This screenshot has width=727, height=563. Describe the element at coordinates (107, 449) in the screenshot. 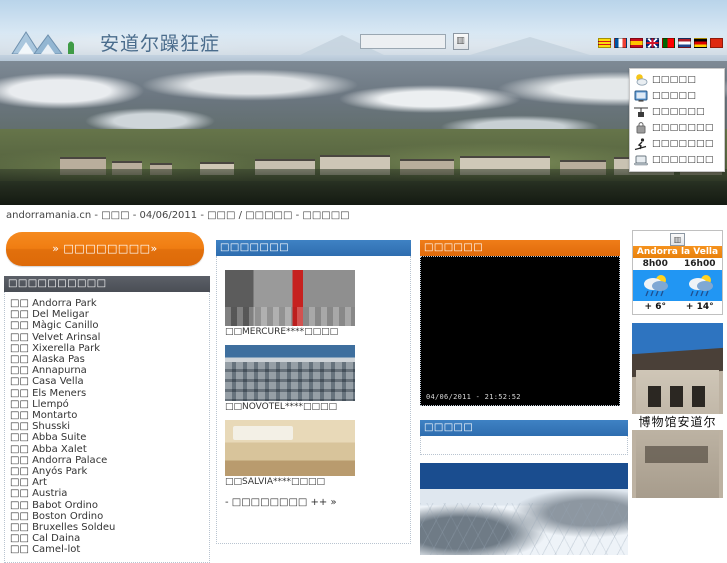

I see `list-item: □□ Abba Xalet` at that location.